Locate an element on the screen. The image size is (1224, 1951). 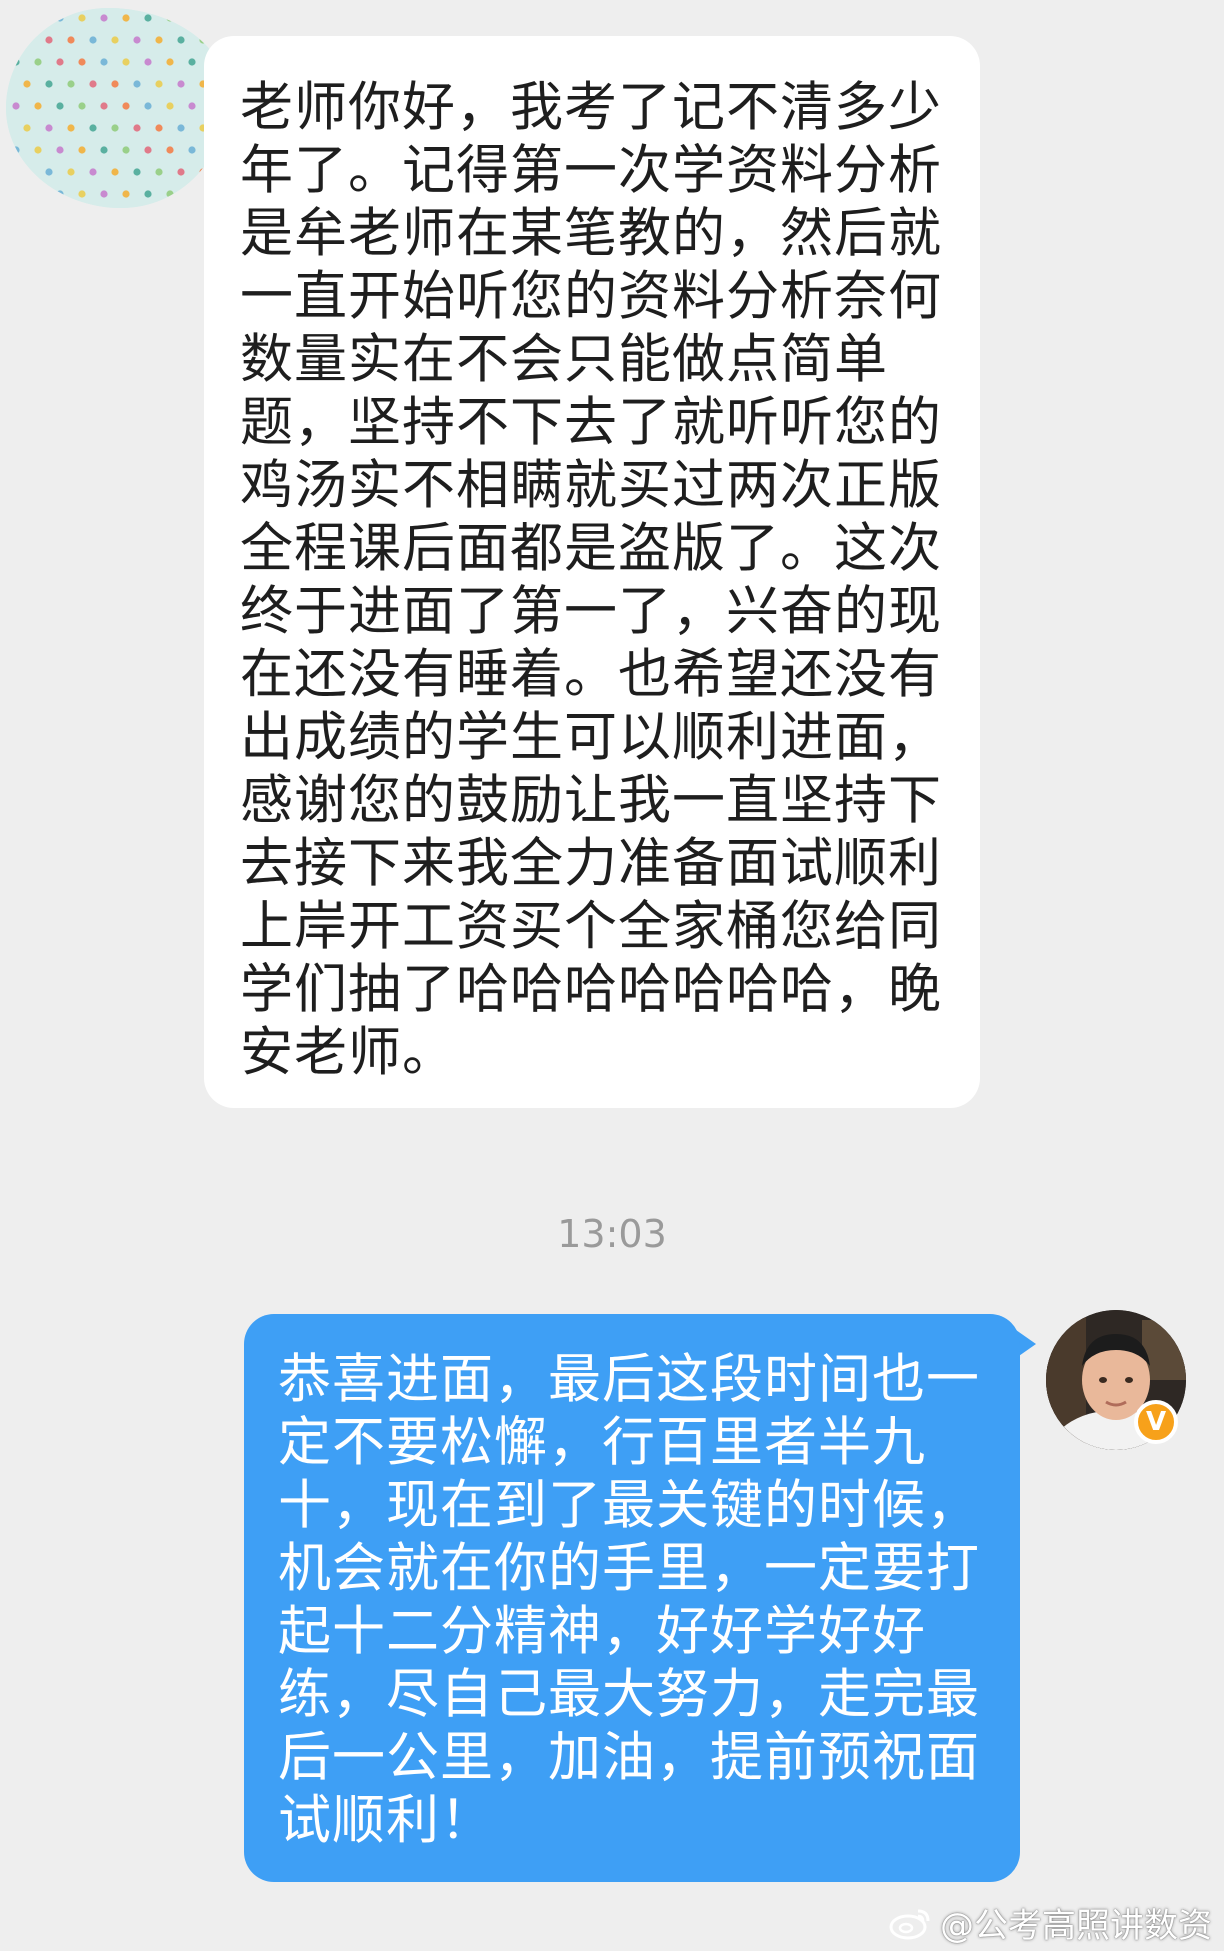
watermark-text: @公考高照讲数资 is located at coordinates (1076, 1926).